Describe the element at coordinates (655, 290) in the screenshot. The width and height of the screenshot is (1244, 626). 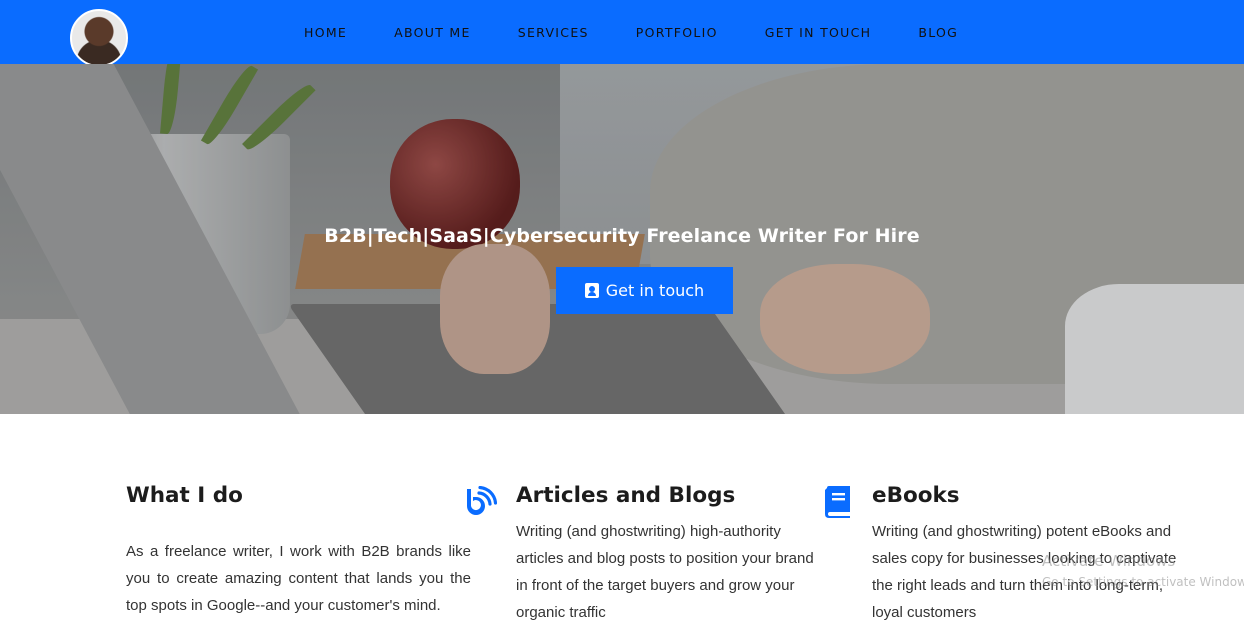
I see `get-in-touch-label: Get in touch` at that location.